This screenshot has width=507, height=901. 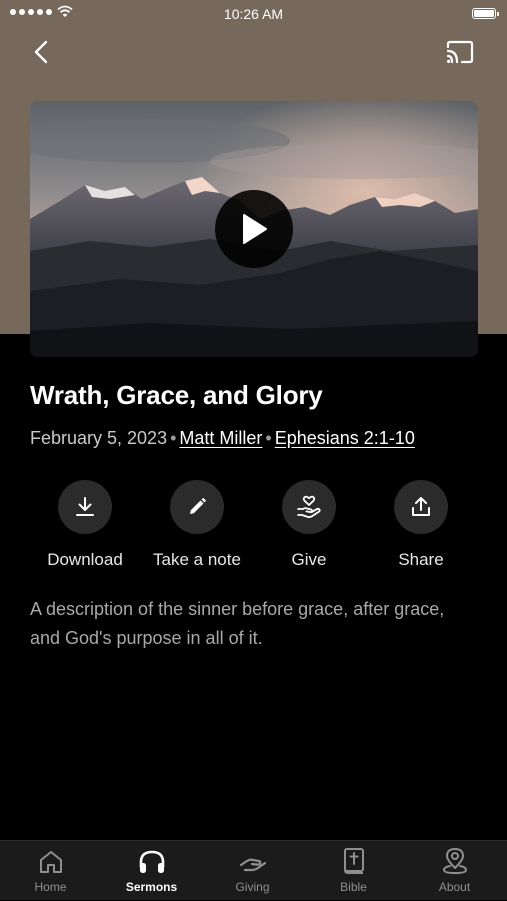 I want to click on headphones-icon, so click(x=151, y=861).